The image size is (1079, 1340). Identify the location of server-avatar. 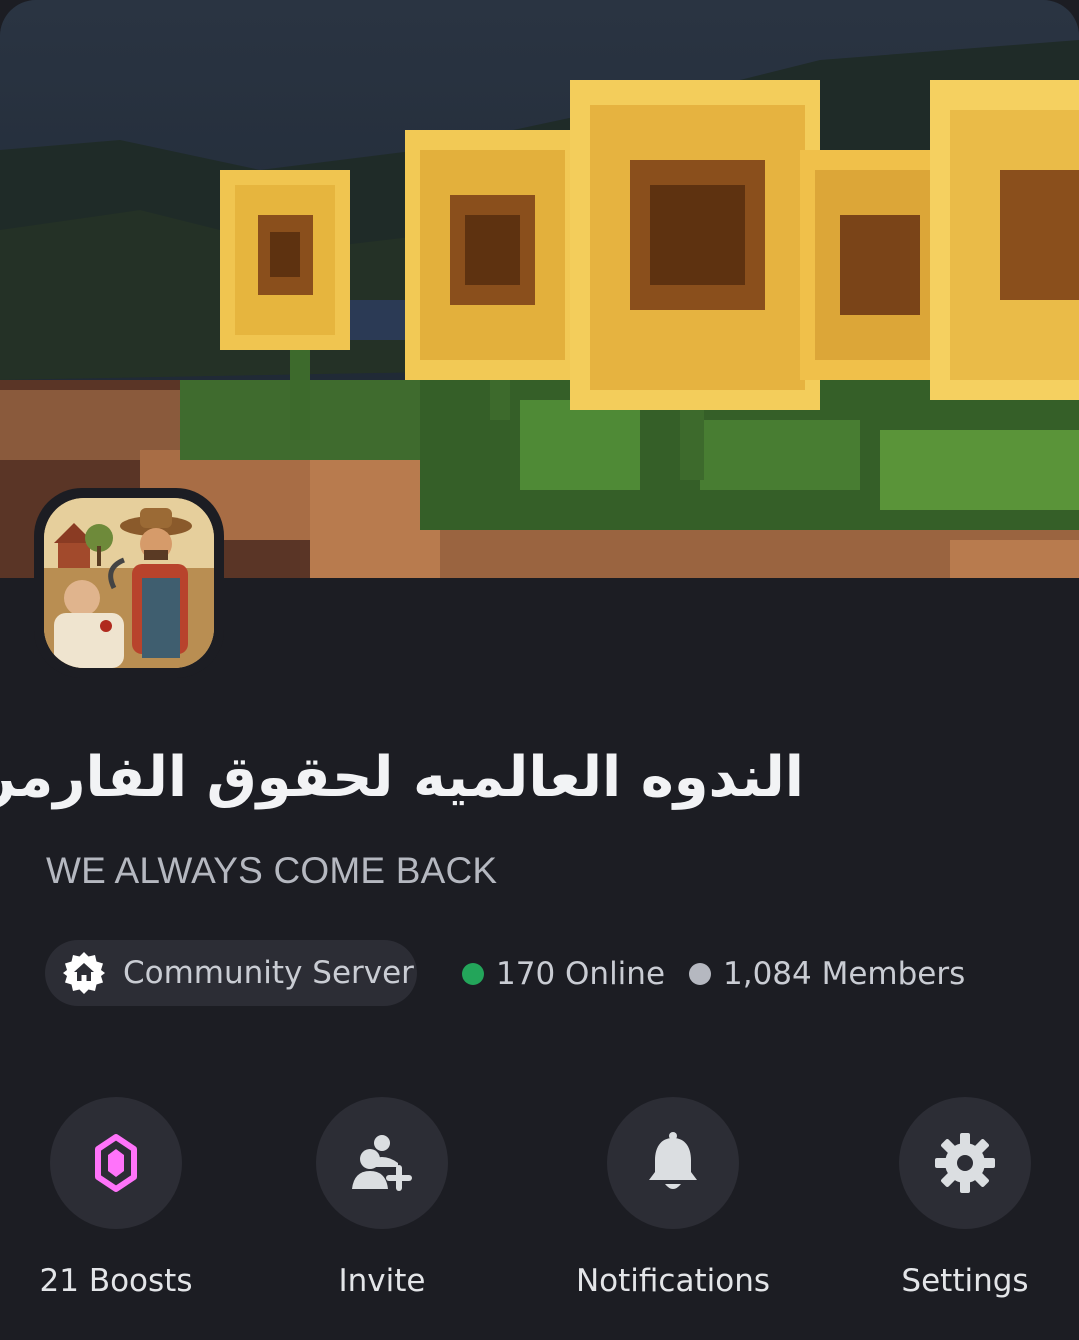
(129, 583).